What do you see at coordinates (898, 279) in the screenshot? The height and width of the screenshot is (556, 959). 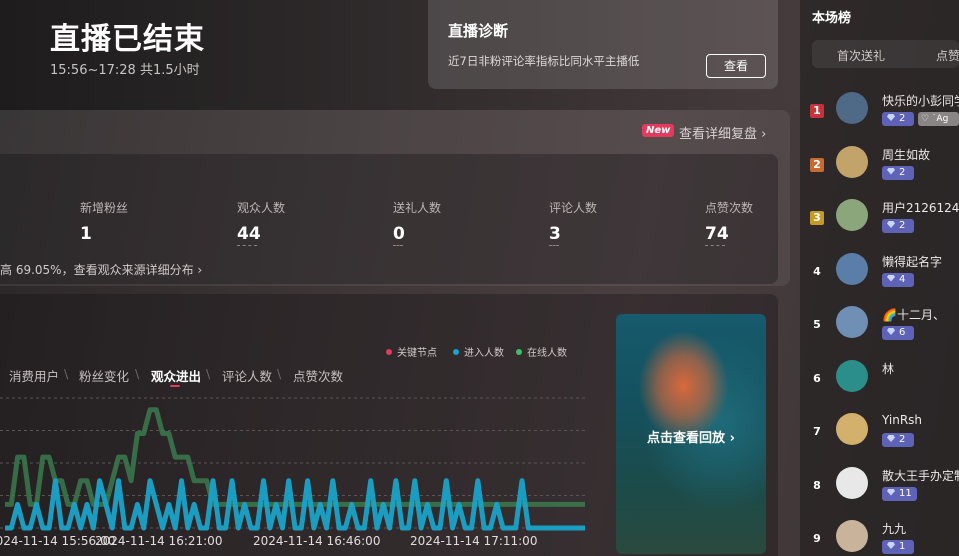 I see `level-badge: 4` at bounding box center [898, 279].